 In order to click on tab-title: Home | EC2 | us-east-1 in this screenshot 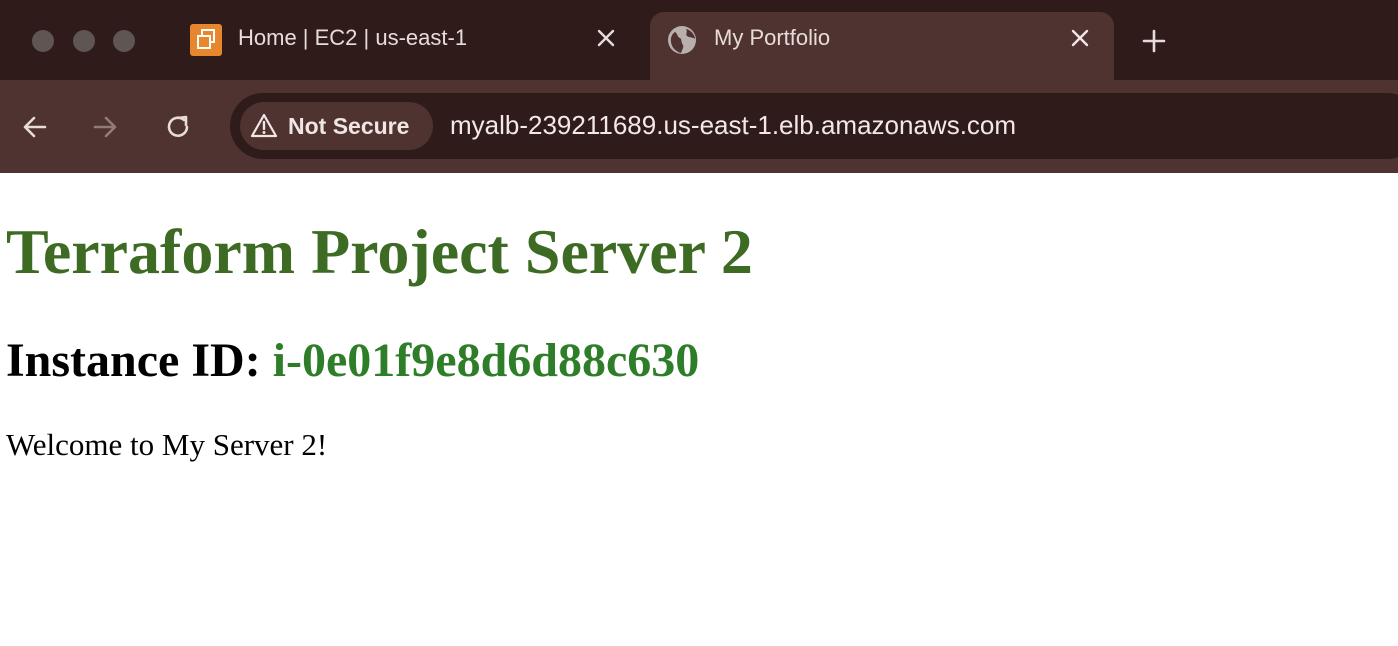, I will do `click(353, 37)`.